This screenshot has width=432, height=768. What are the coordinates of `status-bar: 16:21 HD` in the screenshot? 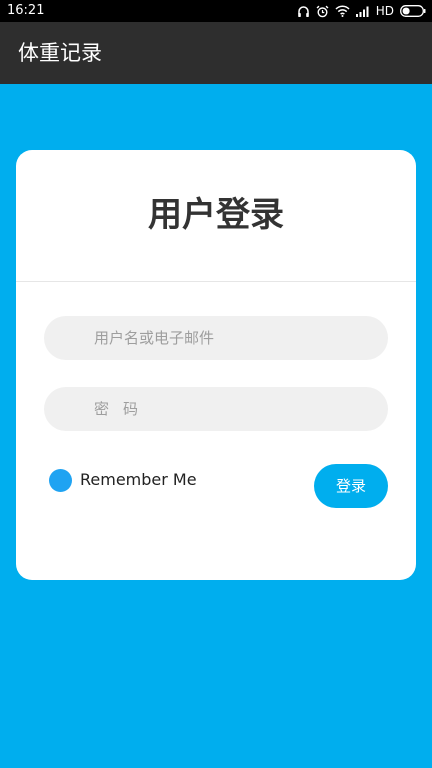 It's located at (216, 11).